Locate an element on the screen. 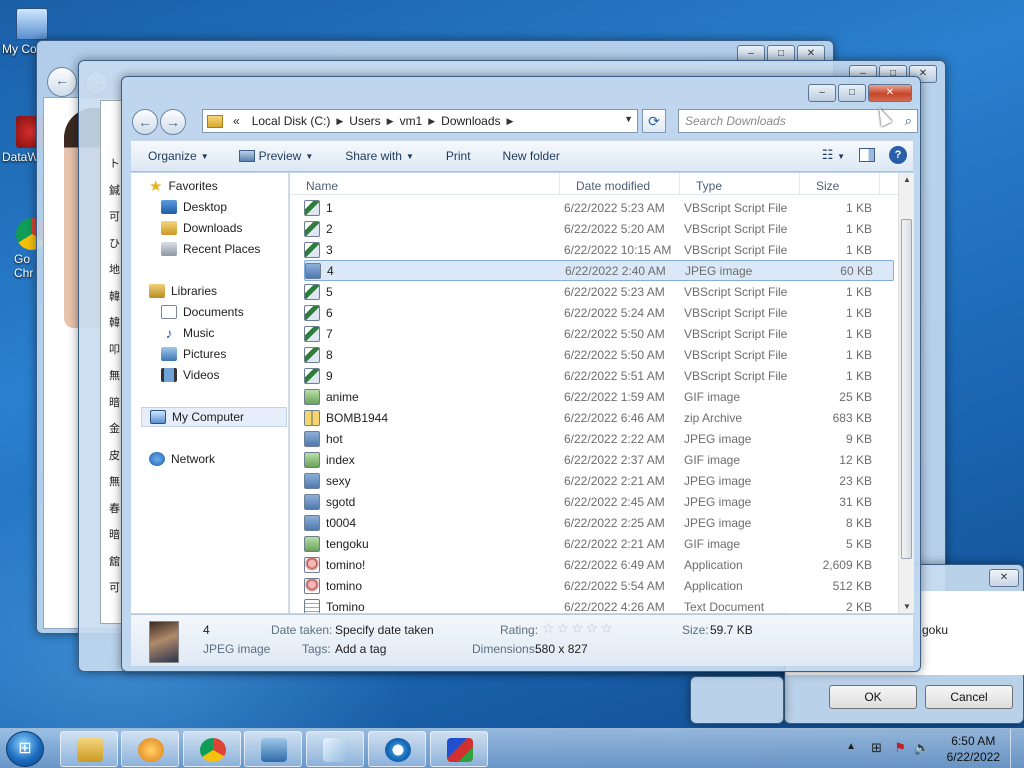 Image resolution: width=1024 pixels, height=768 pixels. scroll-down-icon: ▼ is located at coordinates (907, 606).